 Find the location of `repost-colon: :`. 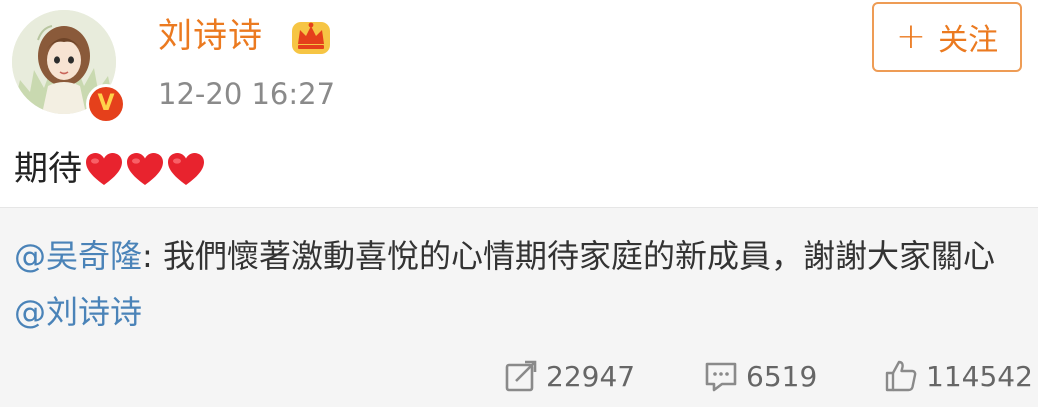

repost-colon: : is located at coordinates (147, 256).